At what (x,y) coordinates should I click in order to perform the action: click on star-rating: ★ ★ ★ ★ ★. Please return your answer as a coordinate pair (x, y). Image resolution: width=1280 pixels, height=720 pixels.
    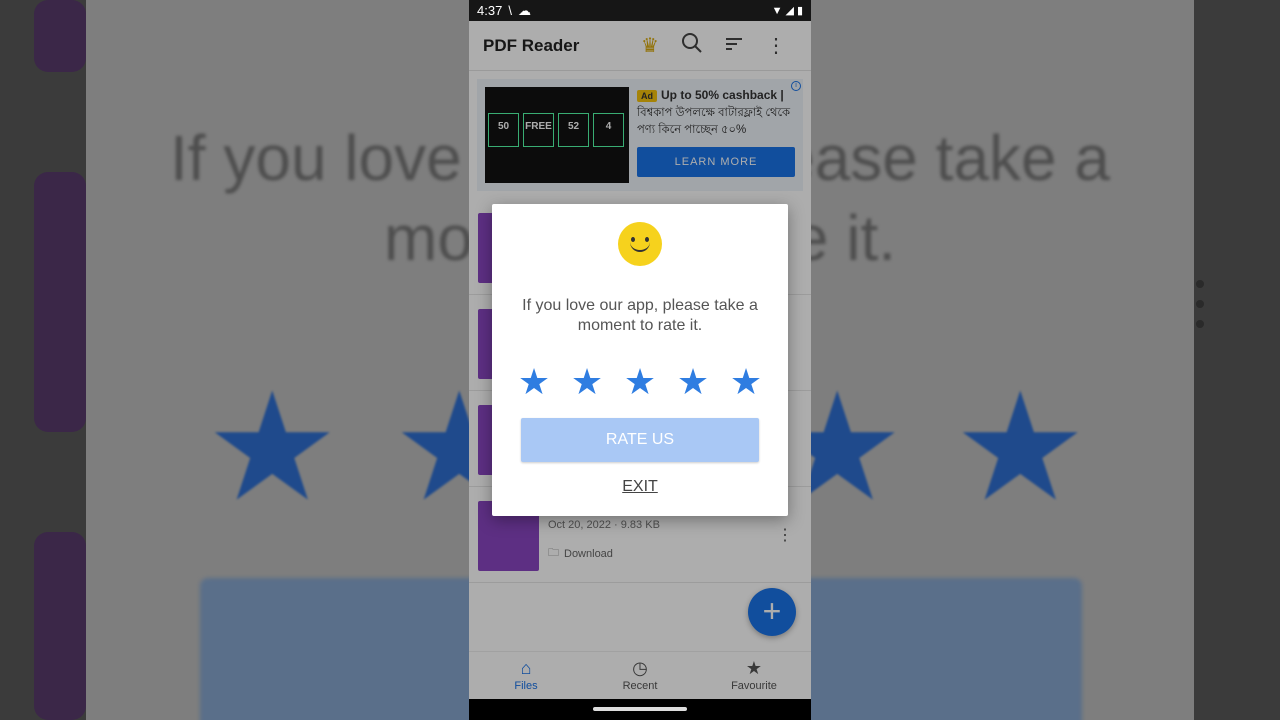
    Looking at the image, I should click on (640, 382).